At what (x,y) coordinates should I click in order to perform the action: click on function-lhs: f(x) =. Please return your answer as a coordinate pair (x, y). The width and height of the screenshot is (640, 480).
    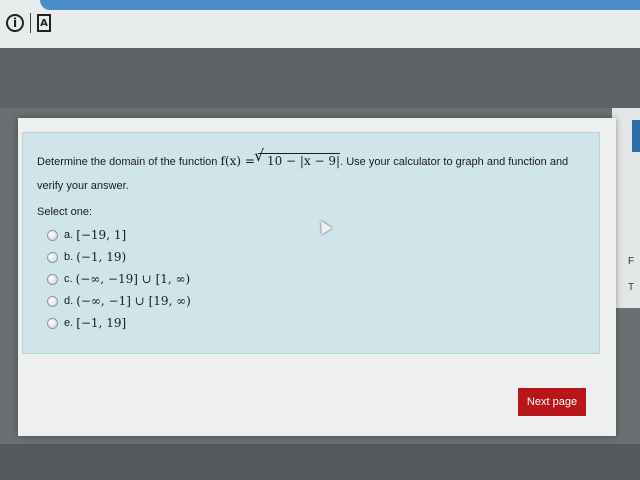
    Looking at the image, I should click on (237, 161).